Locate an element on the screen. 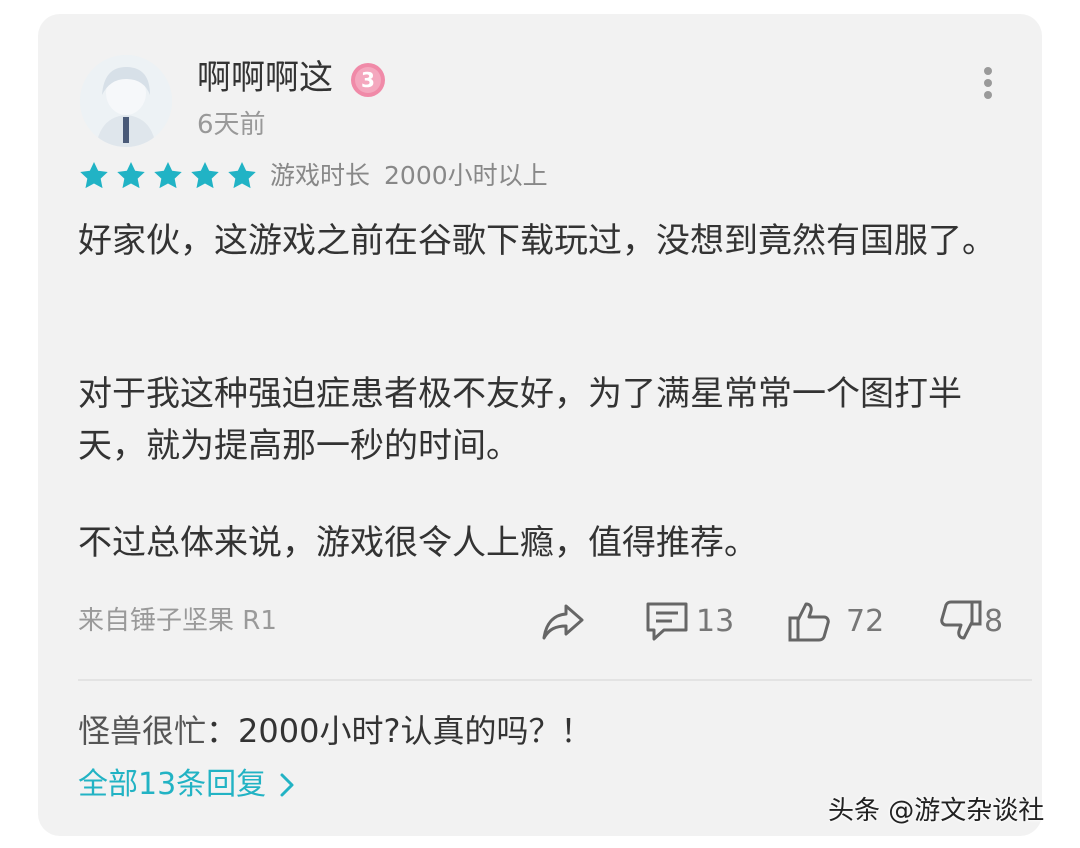 The width and height of the screenshot is (1080, 848). level-badge-icon: 3 is located at coordinates (368, 80).